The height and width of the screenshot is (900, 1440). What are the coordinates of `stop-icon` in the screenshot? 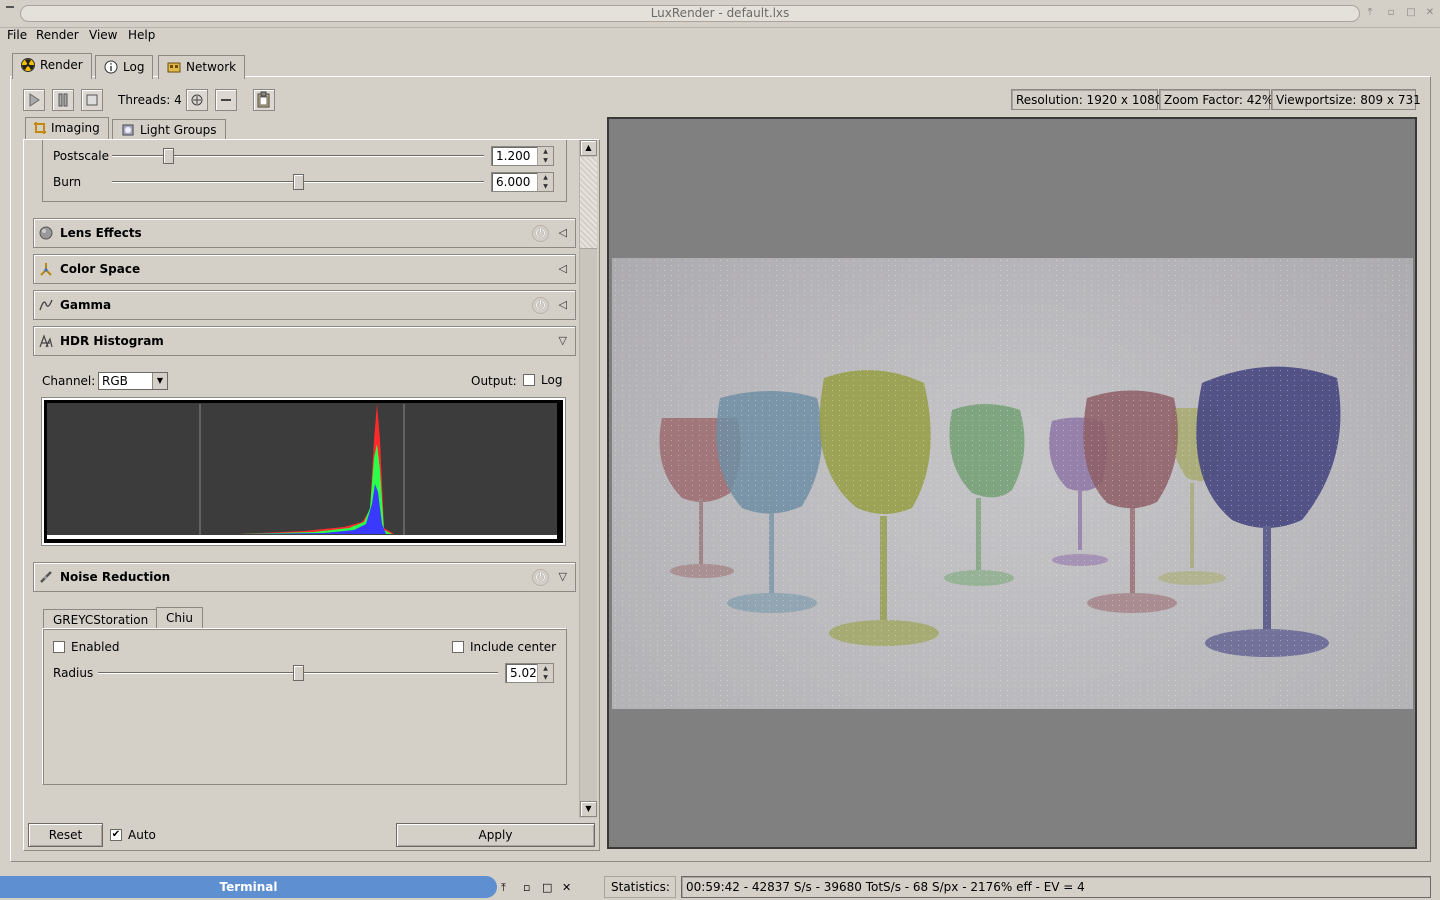 It's located at (92, 100).